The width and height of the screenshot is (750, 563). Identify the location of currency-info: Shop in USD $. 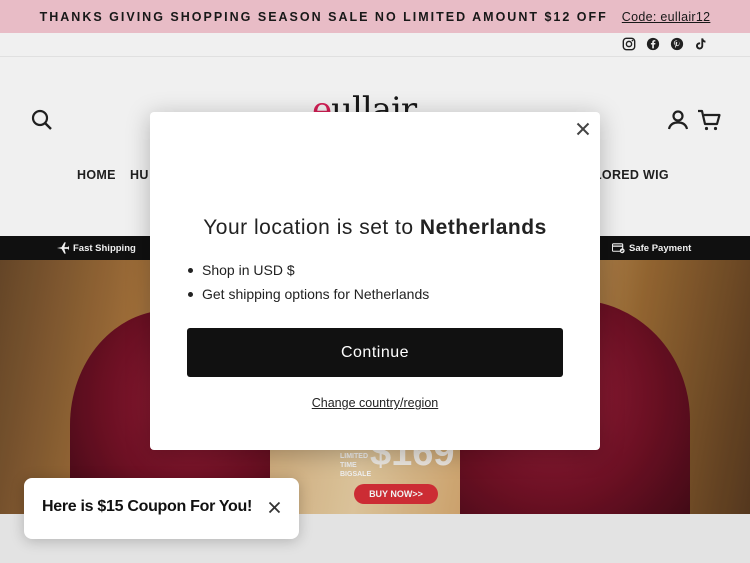
(308, 270).